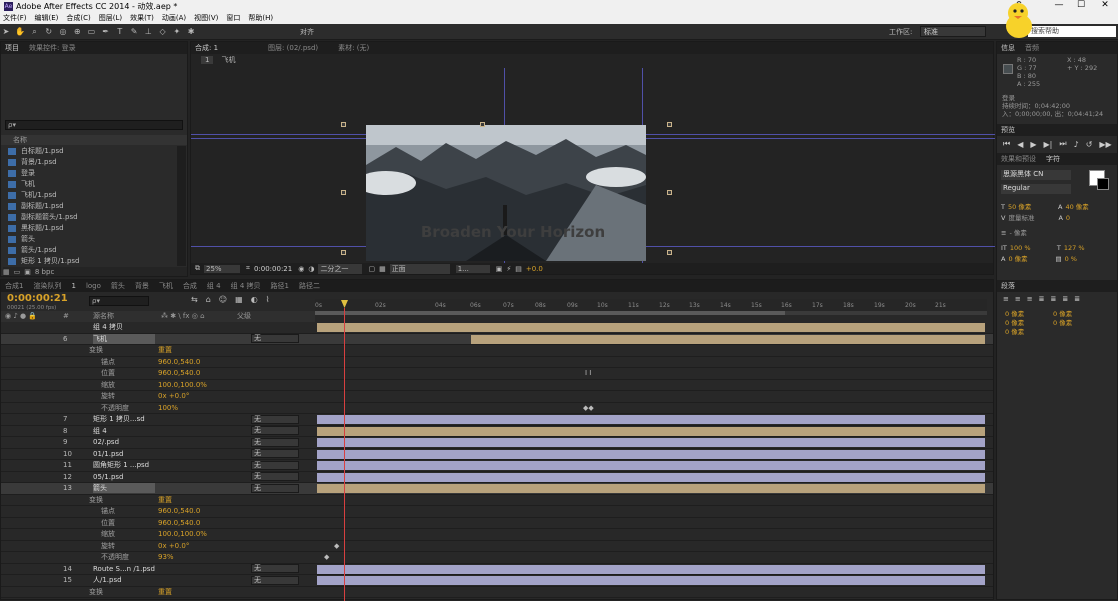  Describe the element at coordinates (371, 269) in the screenshot. I see `region-of-interest-icon: ▢` at that location.